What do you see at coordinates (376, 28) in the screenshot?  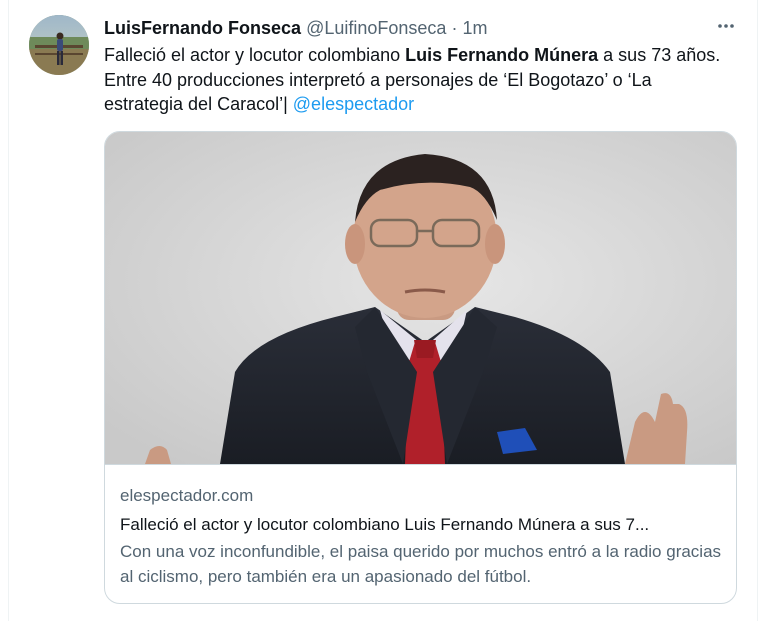 I see `user-handle: @LuifinoFonseca` at bounding box center [376, 28].